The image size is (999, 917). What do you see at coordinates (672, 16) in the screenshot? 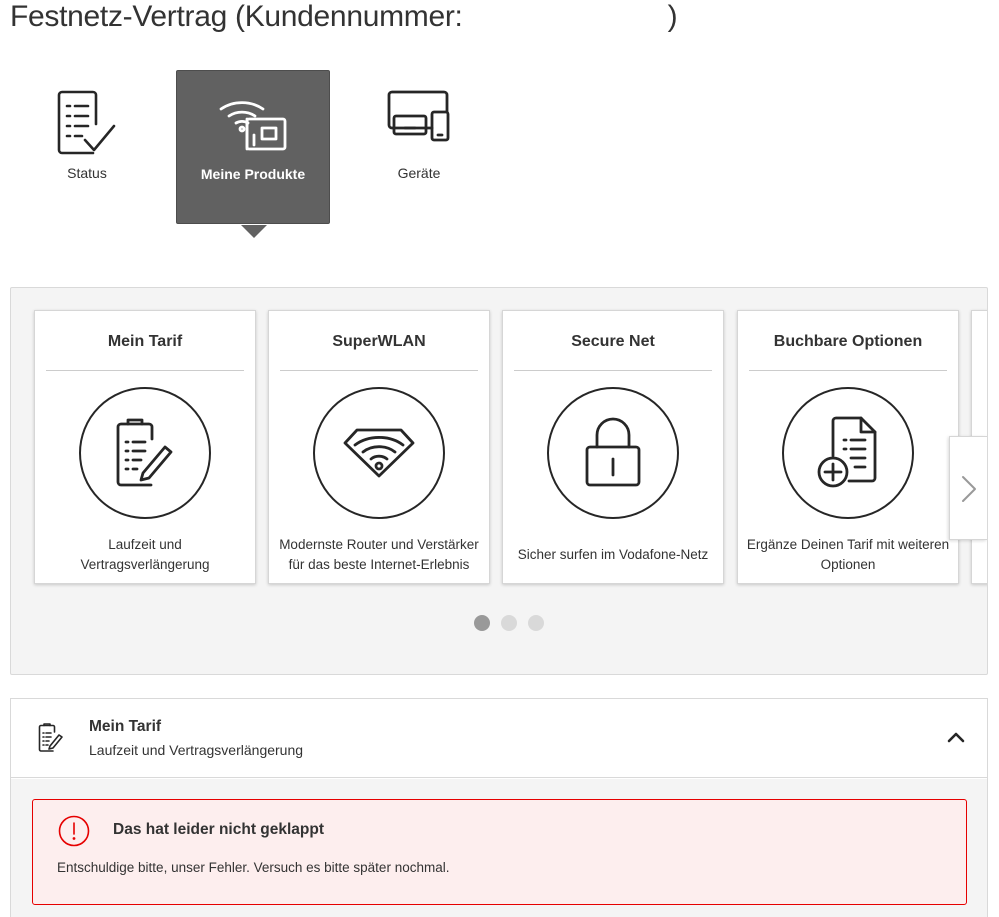
I see `page-title-suffix: )` at bounding box center [672, 16].